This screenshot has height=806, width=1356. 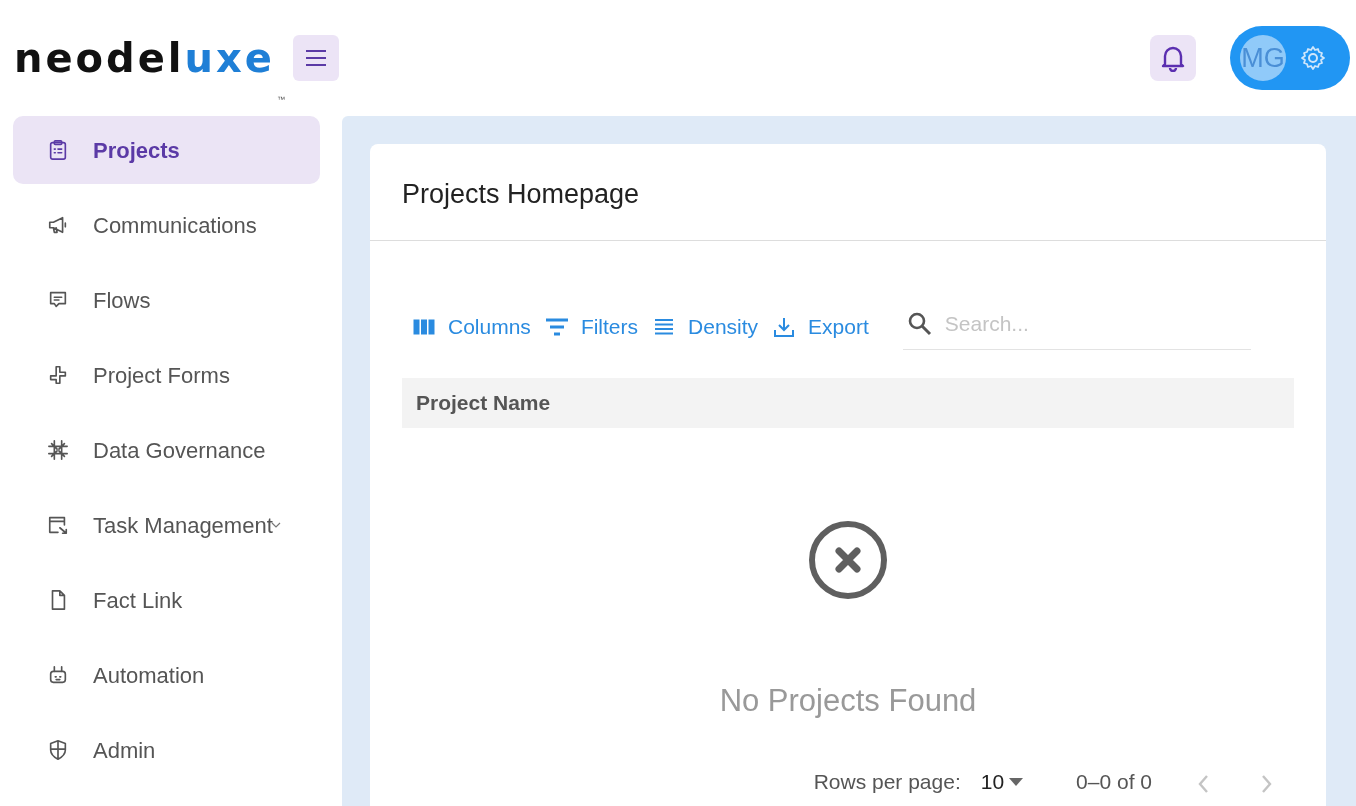 I want to click on user-avatar: MG, so click(x=1263, y=58).